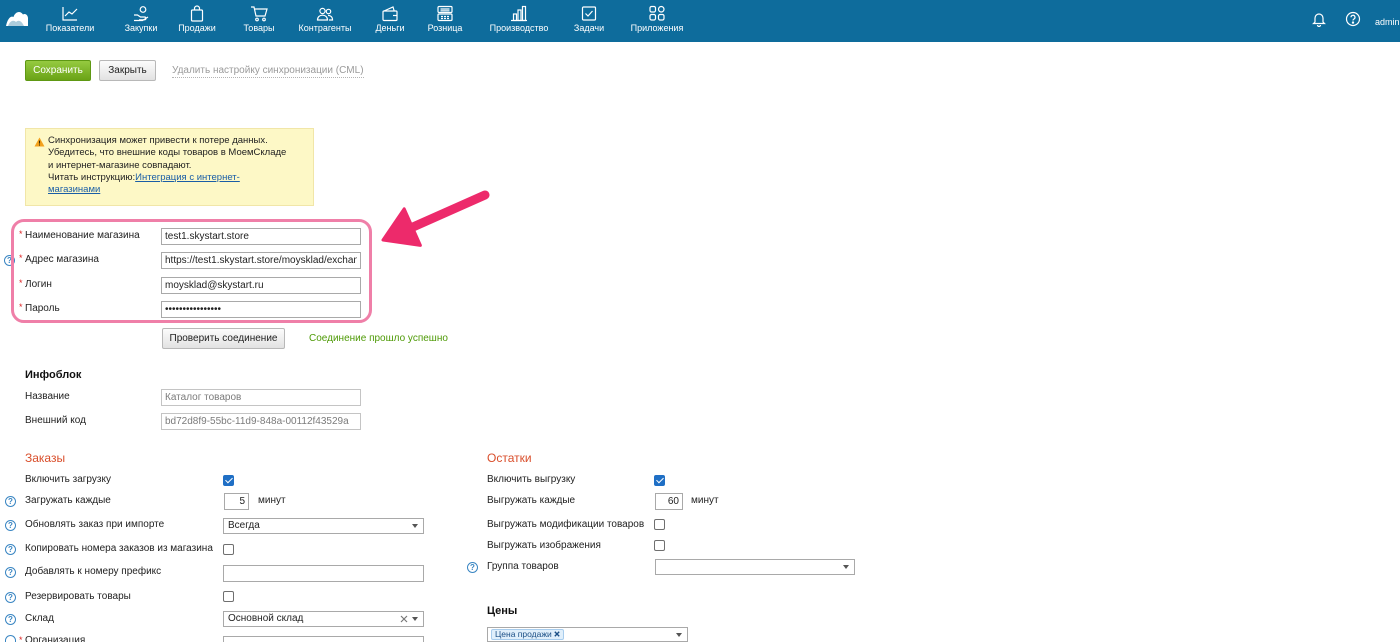 This screenshot has height=642, width=1400. Describe the element at coordinates (519, 28) in the screenshot. I see `nav-label: Производство` at that location.